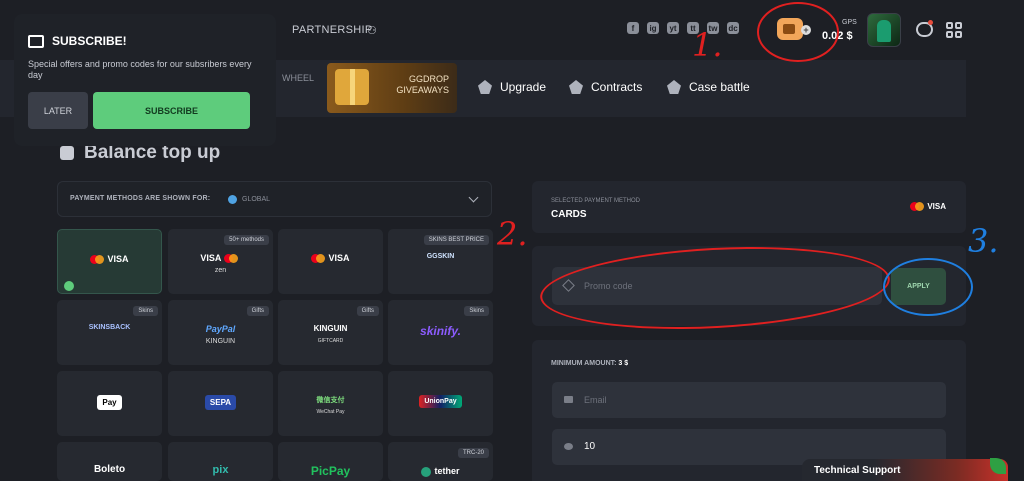 The width and height of the screenshot is (1024, 481). I want to click on promo-placeholder: Promo code, so click(608, 286).